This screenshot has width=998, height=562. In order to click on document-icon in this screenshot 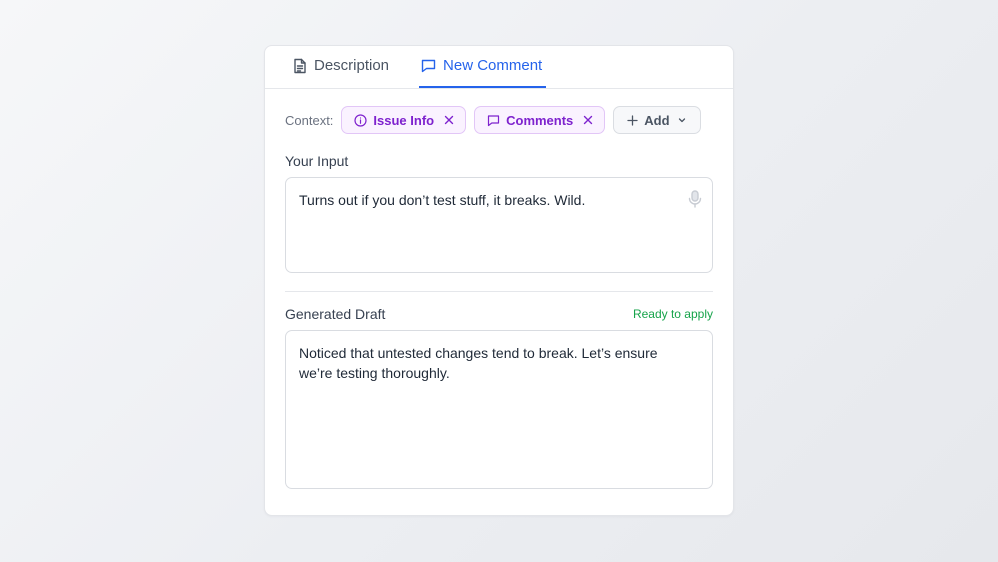, I will do `click(300, 66)`.